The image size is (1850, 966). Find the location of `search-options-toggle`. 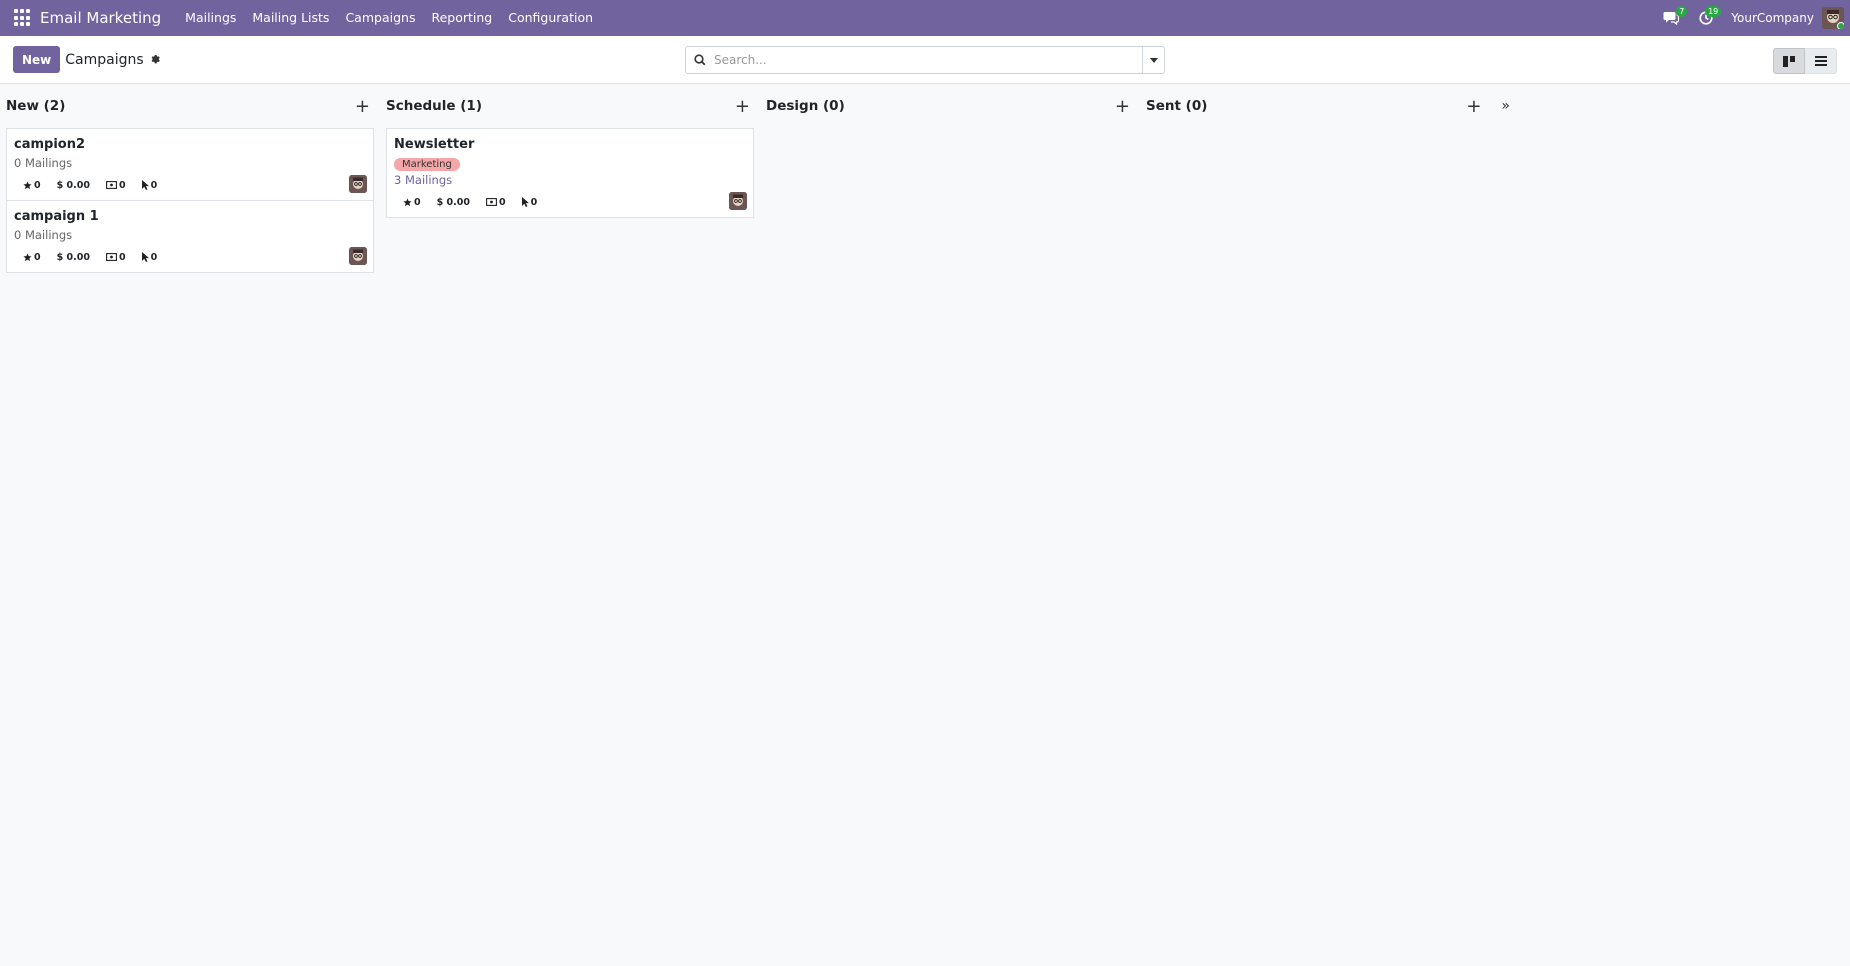

search-options-toggle is located at coordinates (1153, 60).